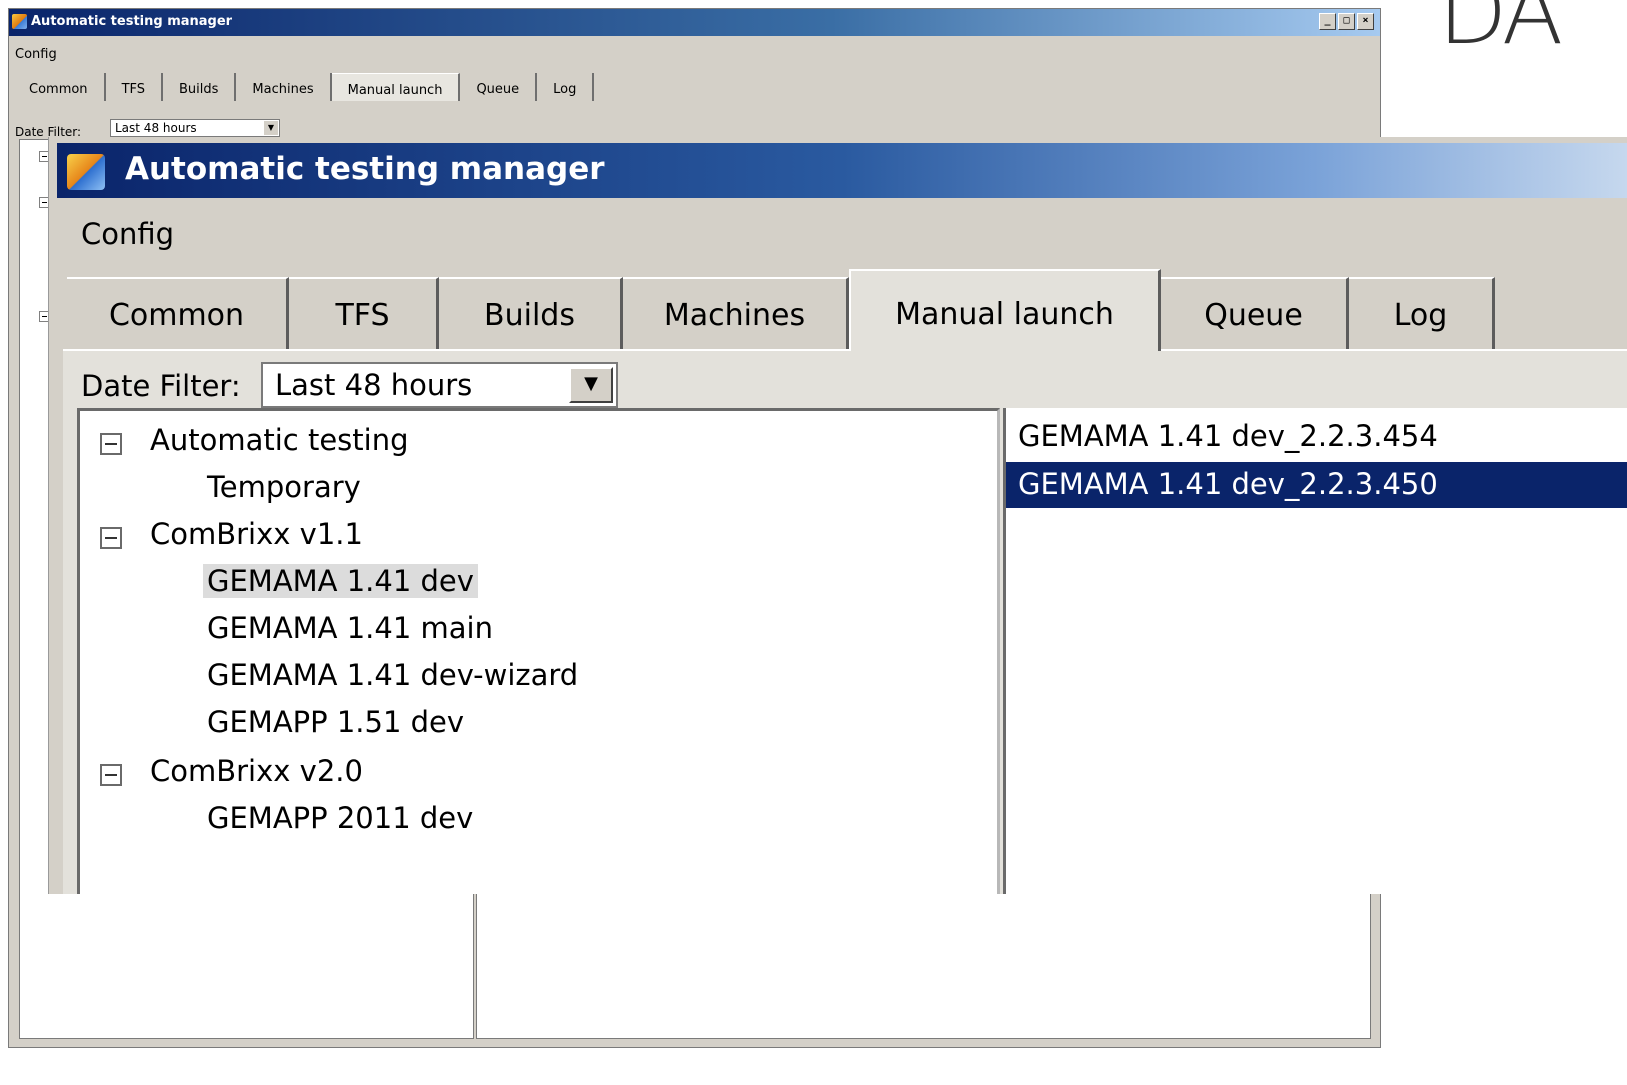  I want to click on date-filter-select: Last 48 hours ▼, so click(439, 385).